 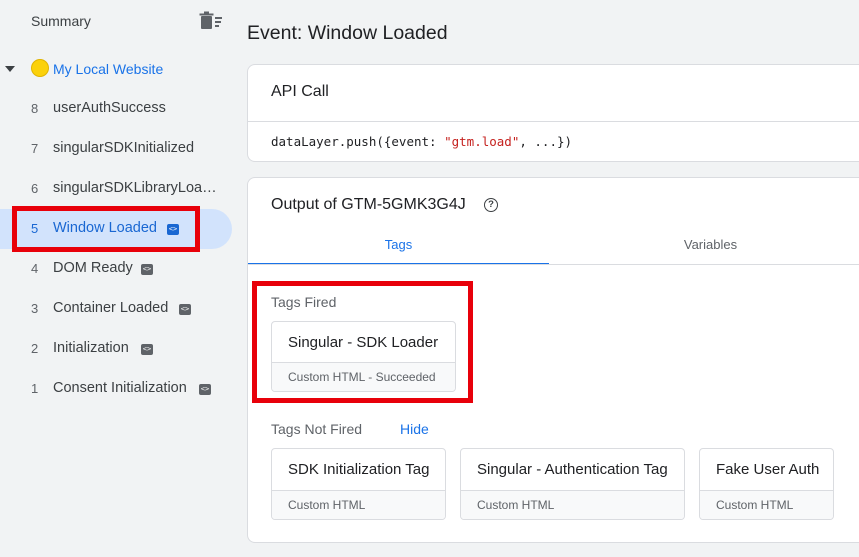 I want to click on event-label: userAuthSuccess, so click(x=109, y=108).